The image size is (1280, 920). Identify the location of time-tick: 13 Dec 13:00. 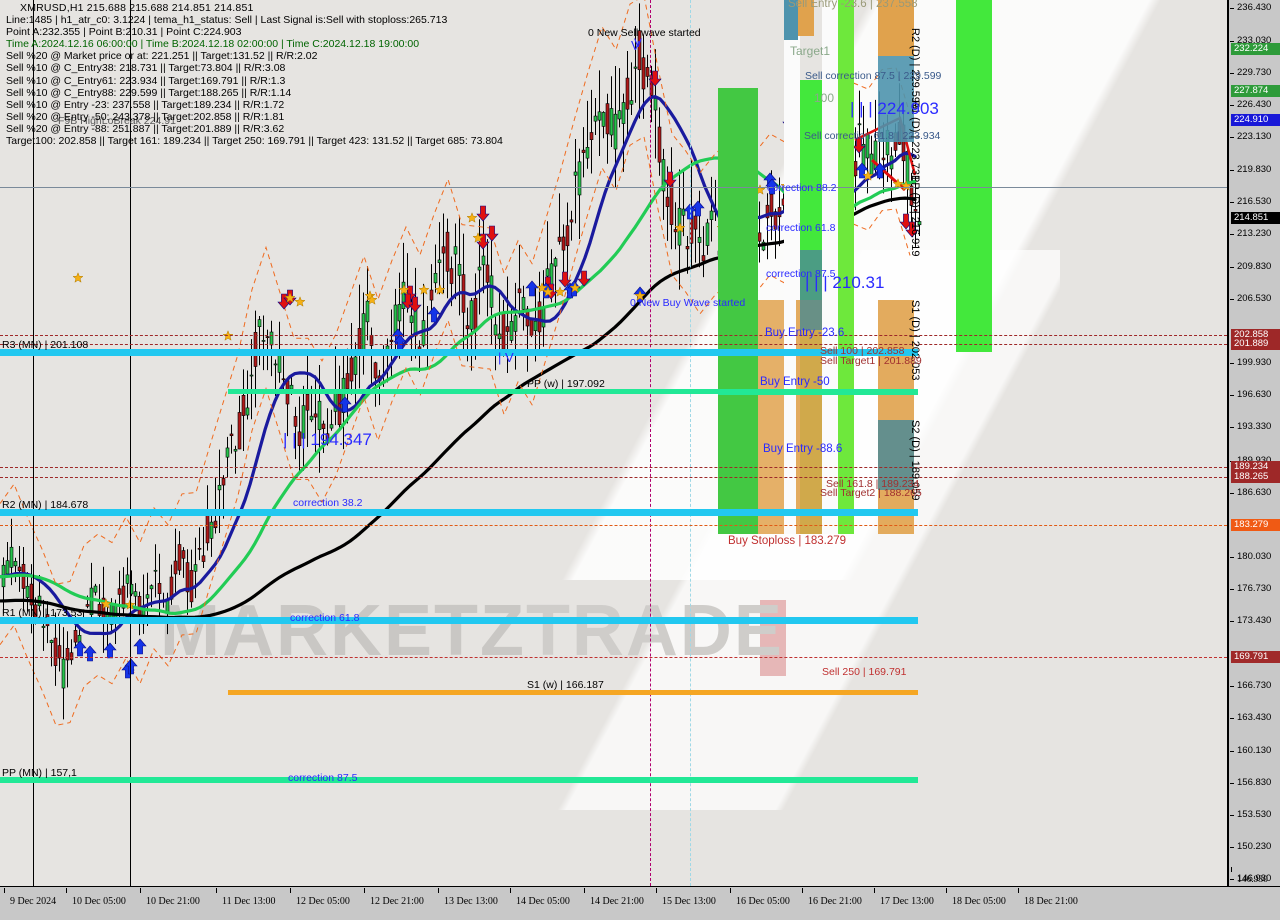
(468, 897).